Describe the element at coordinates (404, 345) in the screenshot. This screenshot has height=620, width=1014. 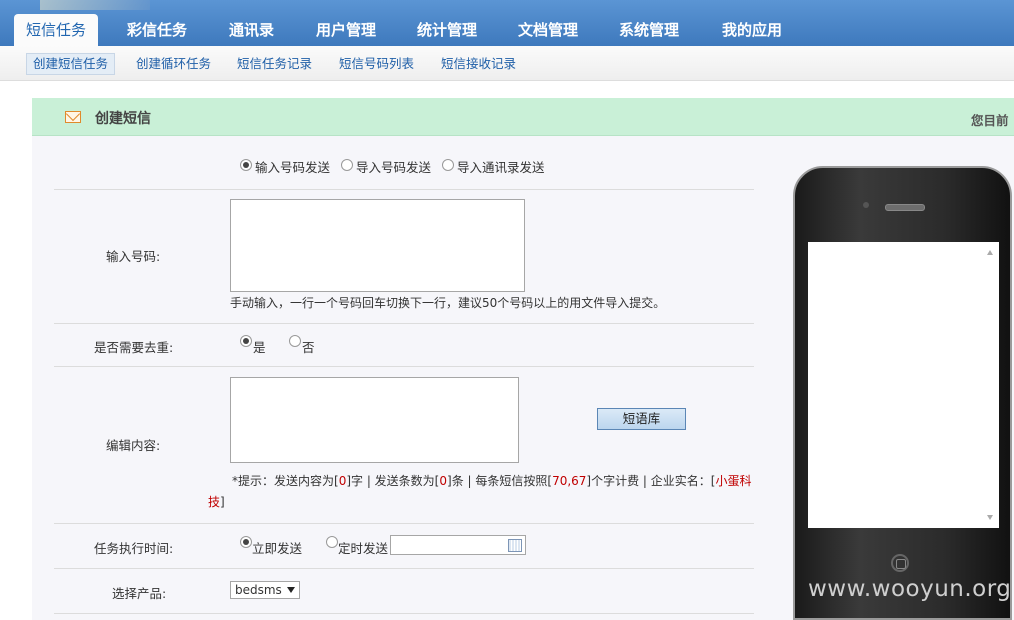
I see `dedupe-row: 是否需要去重: 是 否` at that location.